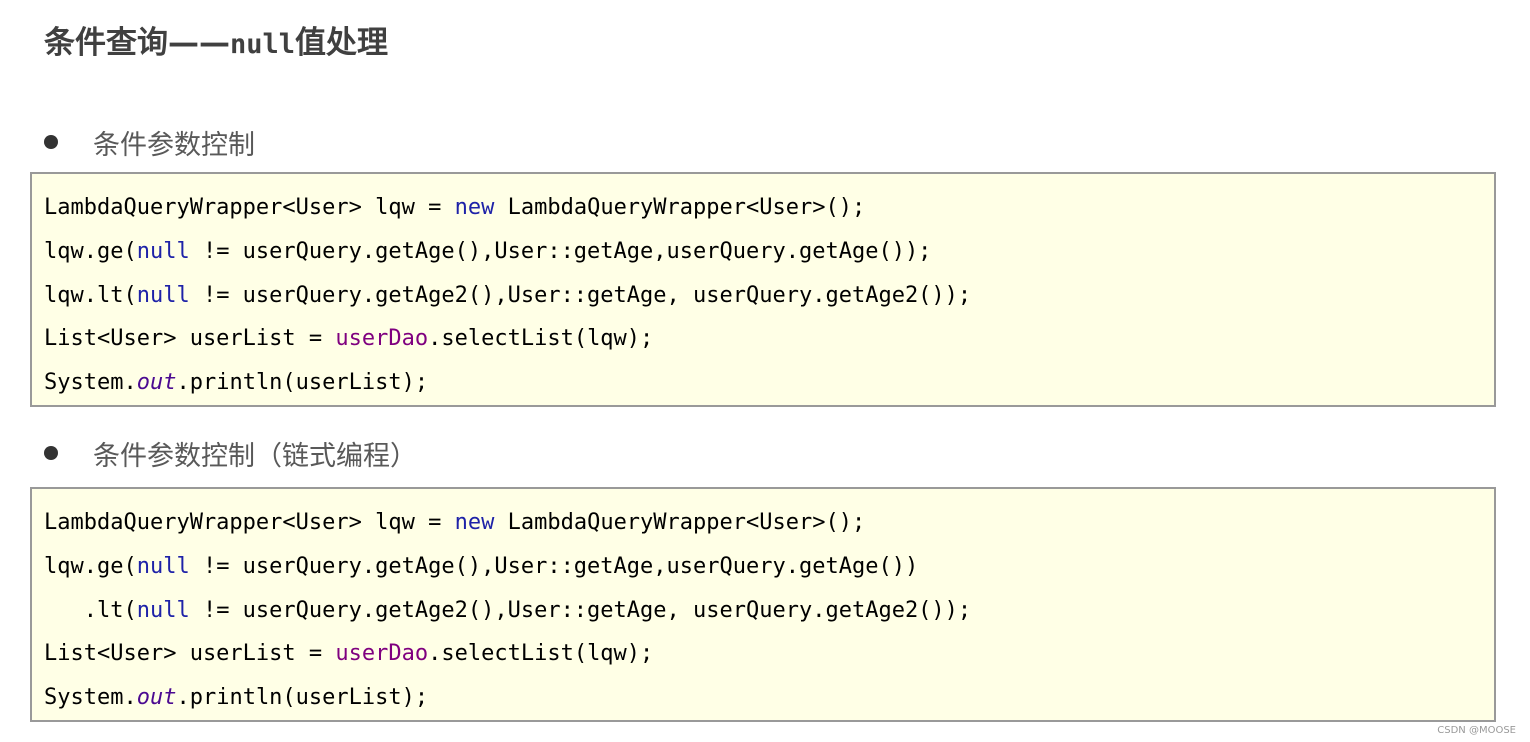 This screenshot has height=742, width=1530. I want to click on watermark: CSDN @MOOSE, so click(1476, 730).